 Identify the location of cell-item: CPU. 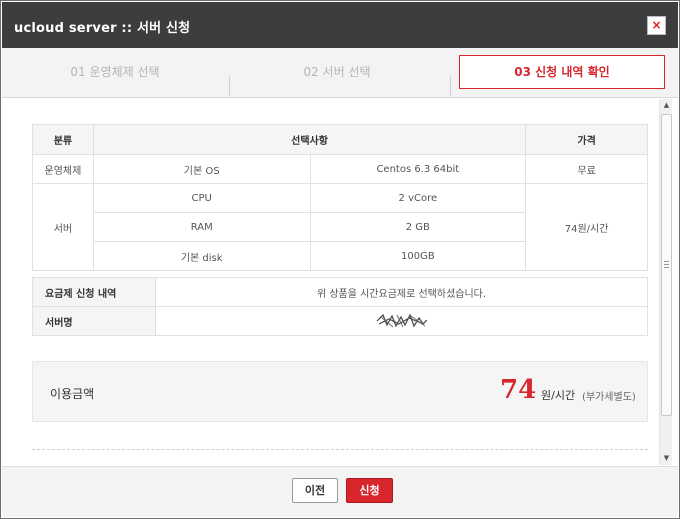
(201, 198).